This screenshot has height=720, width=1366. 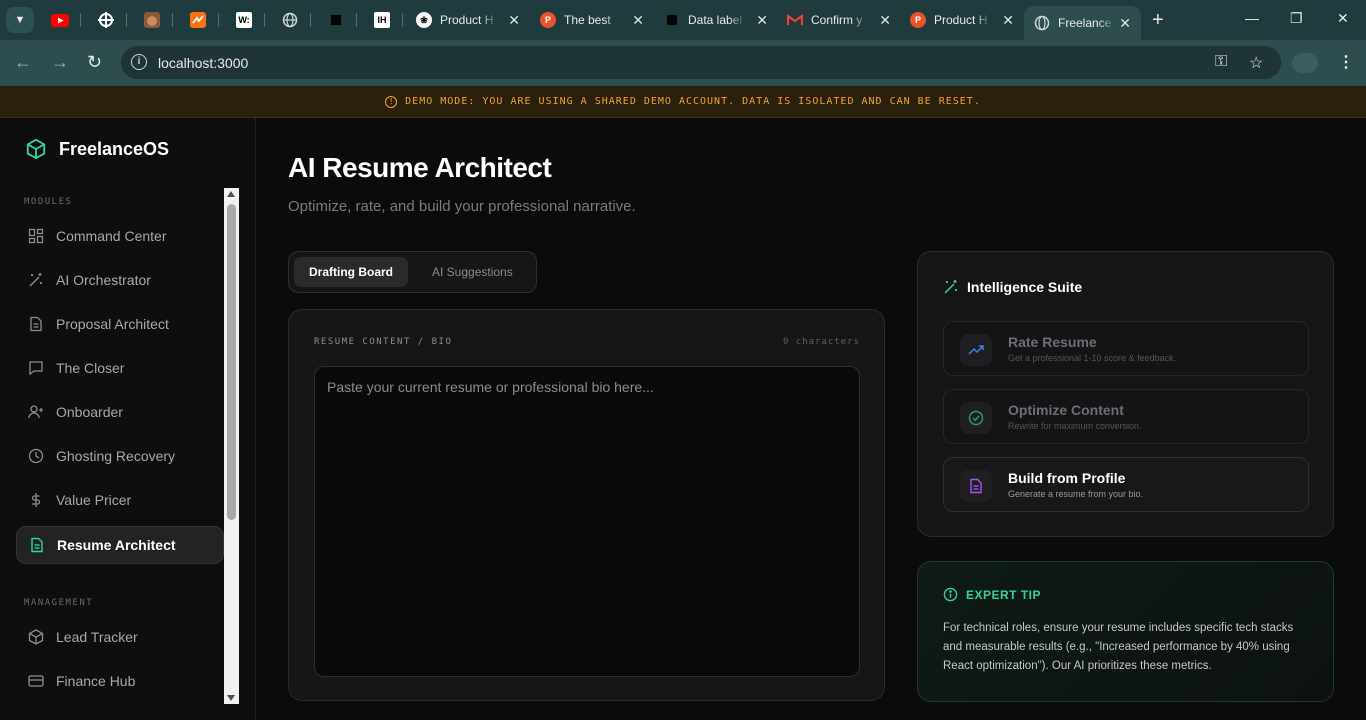 I want to click on sidebar-item-command-center: Command Center, so click(x=120, y=236).